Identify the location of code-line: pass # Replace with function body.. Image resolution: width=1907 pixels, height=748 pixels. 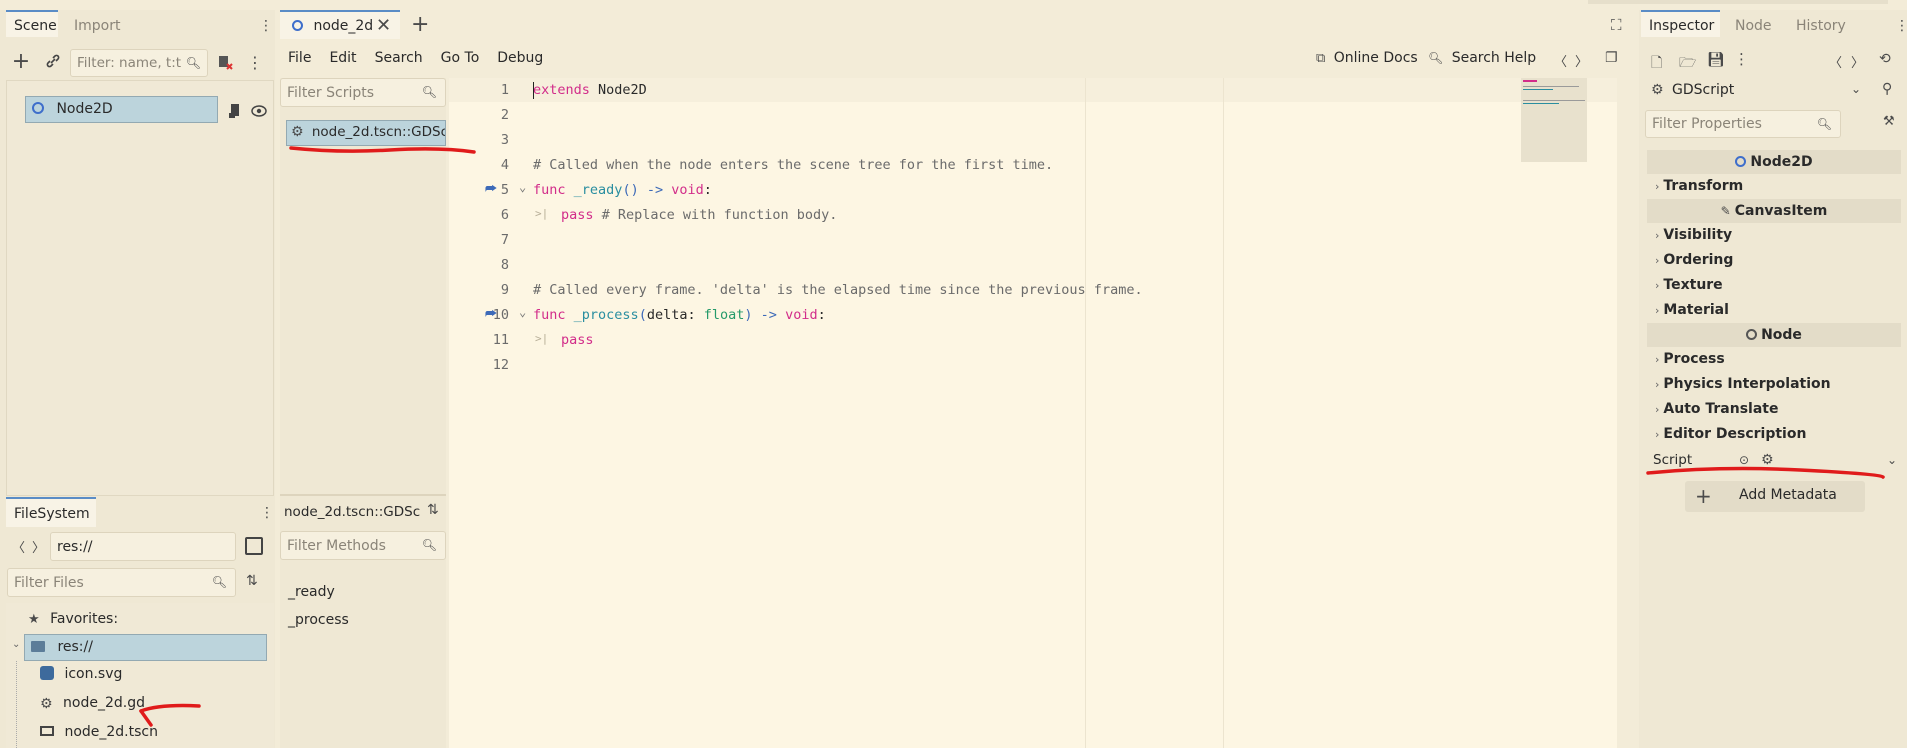
(699, 215).